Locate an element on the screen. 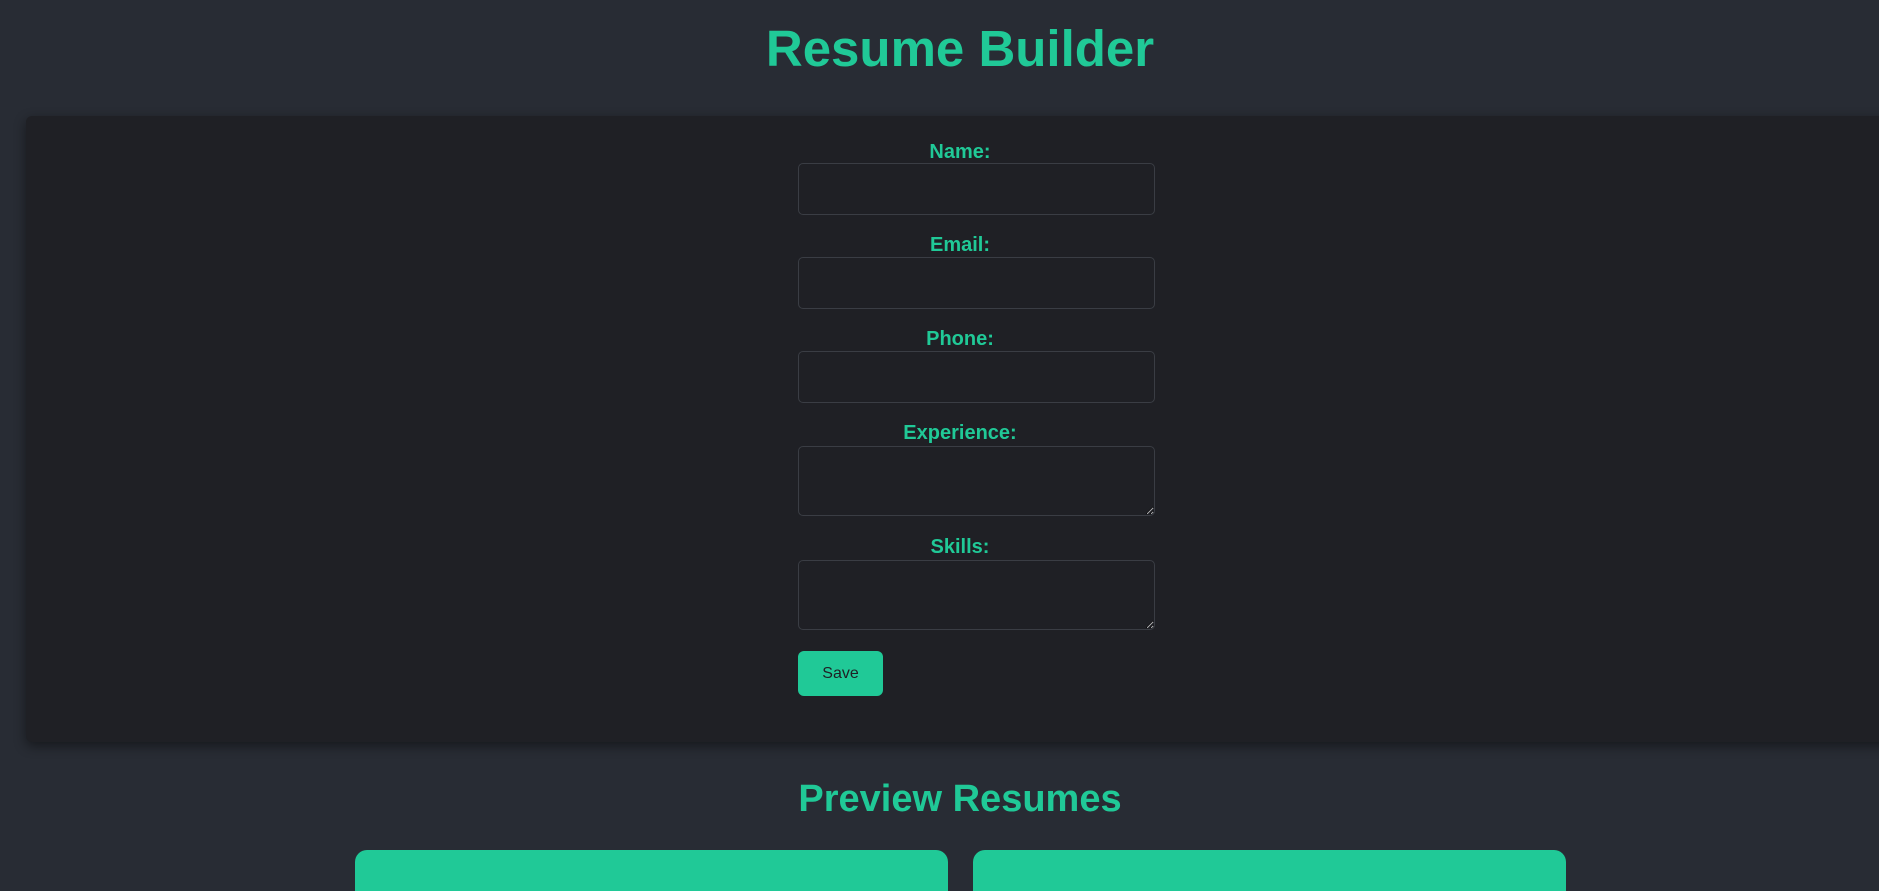  experience-textarea is located at coordinates (976, 481).